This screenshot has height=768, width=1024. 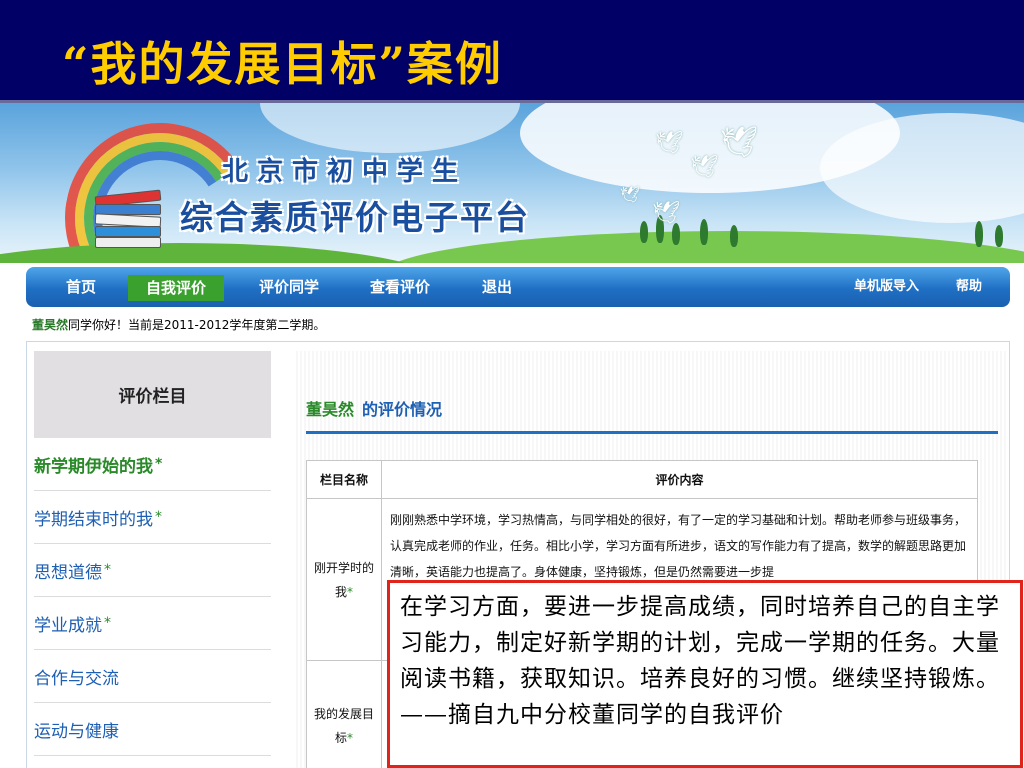 I want to click on main-nav: 首页 自我评价 评价同学 查看评价 退出 单机版导入 帮助, so click(x=518, y=287).